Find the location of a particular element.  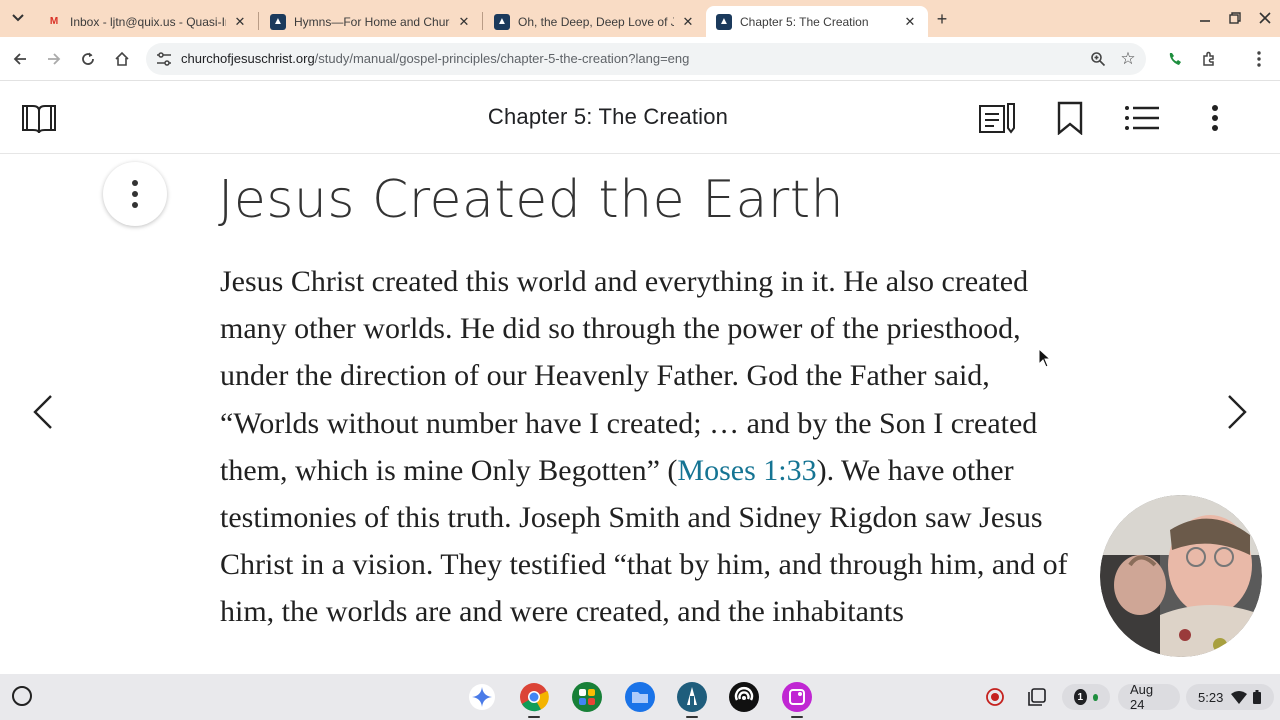

forward-icon is located at coordinates (54, 59).